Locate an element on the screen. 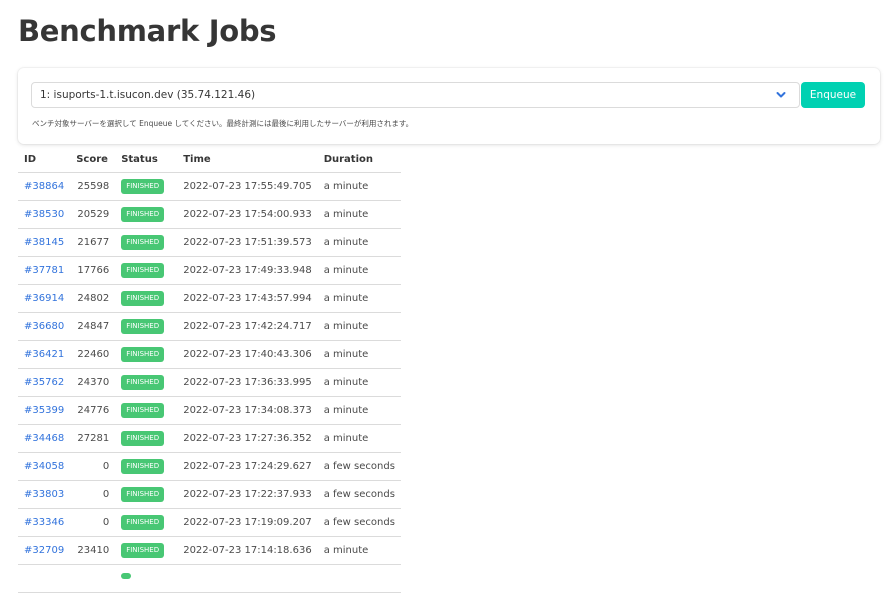 This screenshot has height=593, width=896. job-score: 27281 is located at coordinates (93, 438).